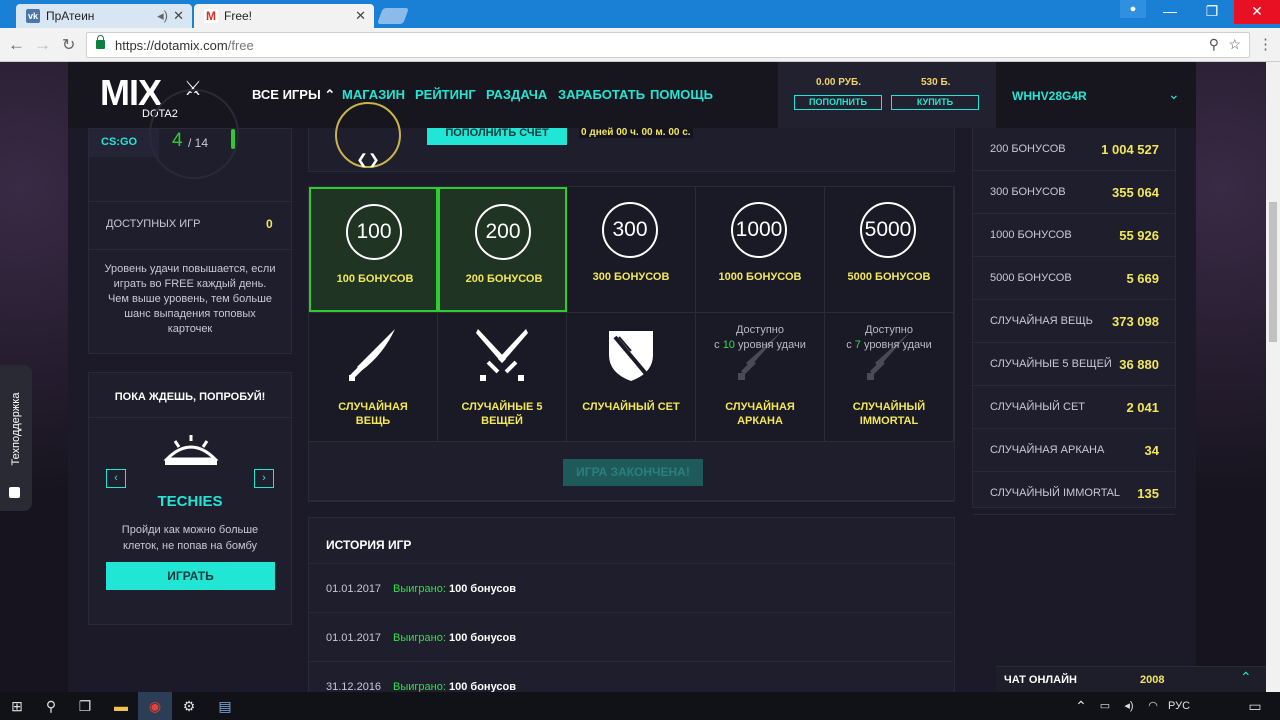  Describe the element at coordinates (264, 478) in the screenshot. I see `next-game-button: ›` at that location.